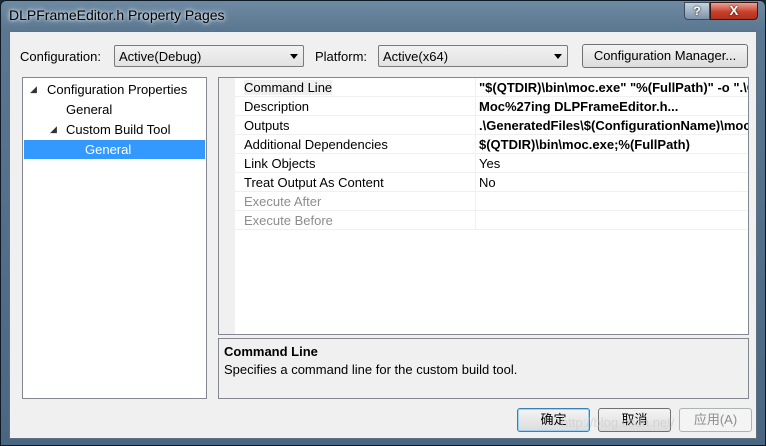 This screenshot has height=446, width=766. What do you see at coordinates (697, 11) in the screenshot?
I see `help-button: ?` at bounding box center [697, 11].